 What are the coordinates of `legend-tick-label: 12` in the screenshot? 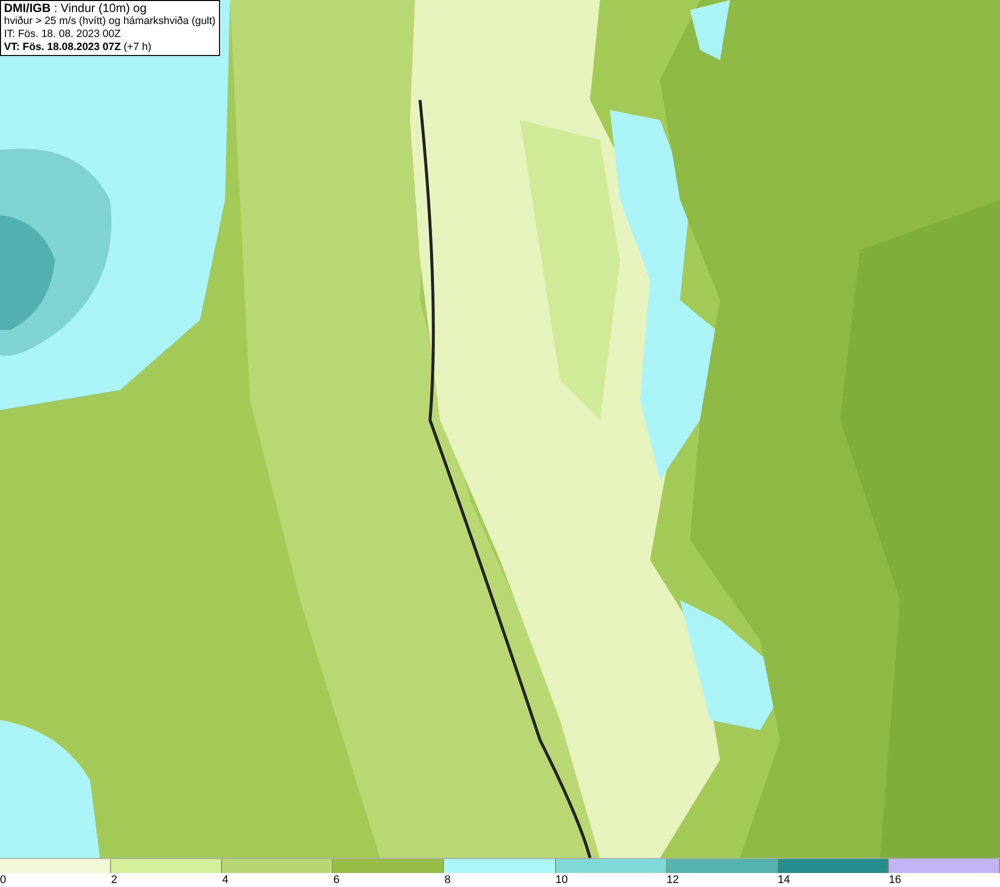 It's located at (672, 880).